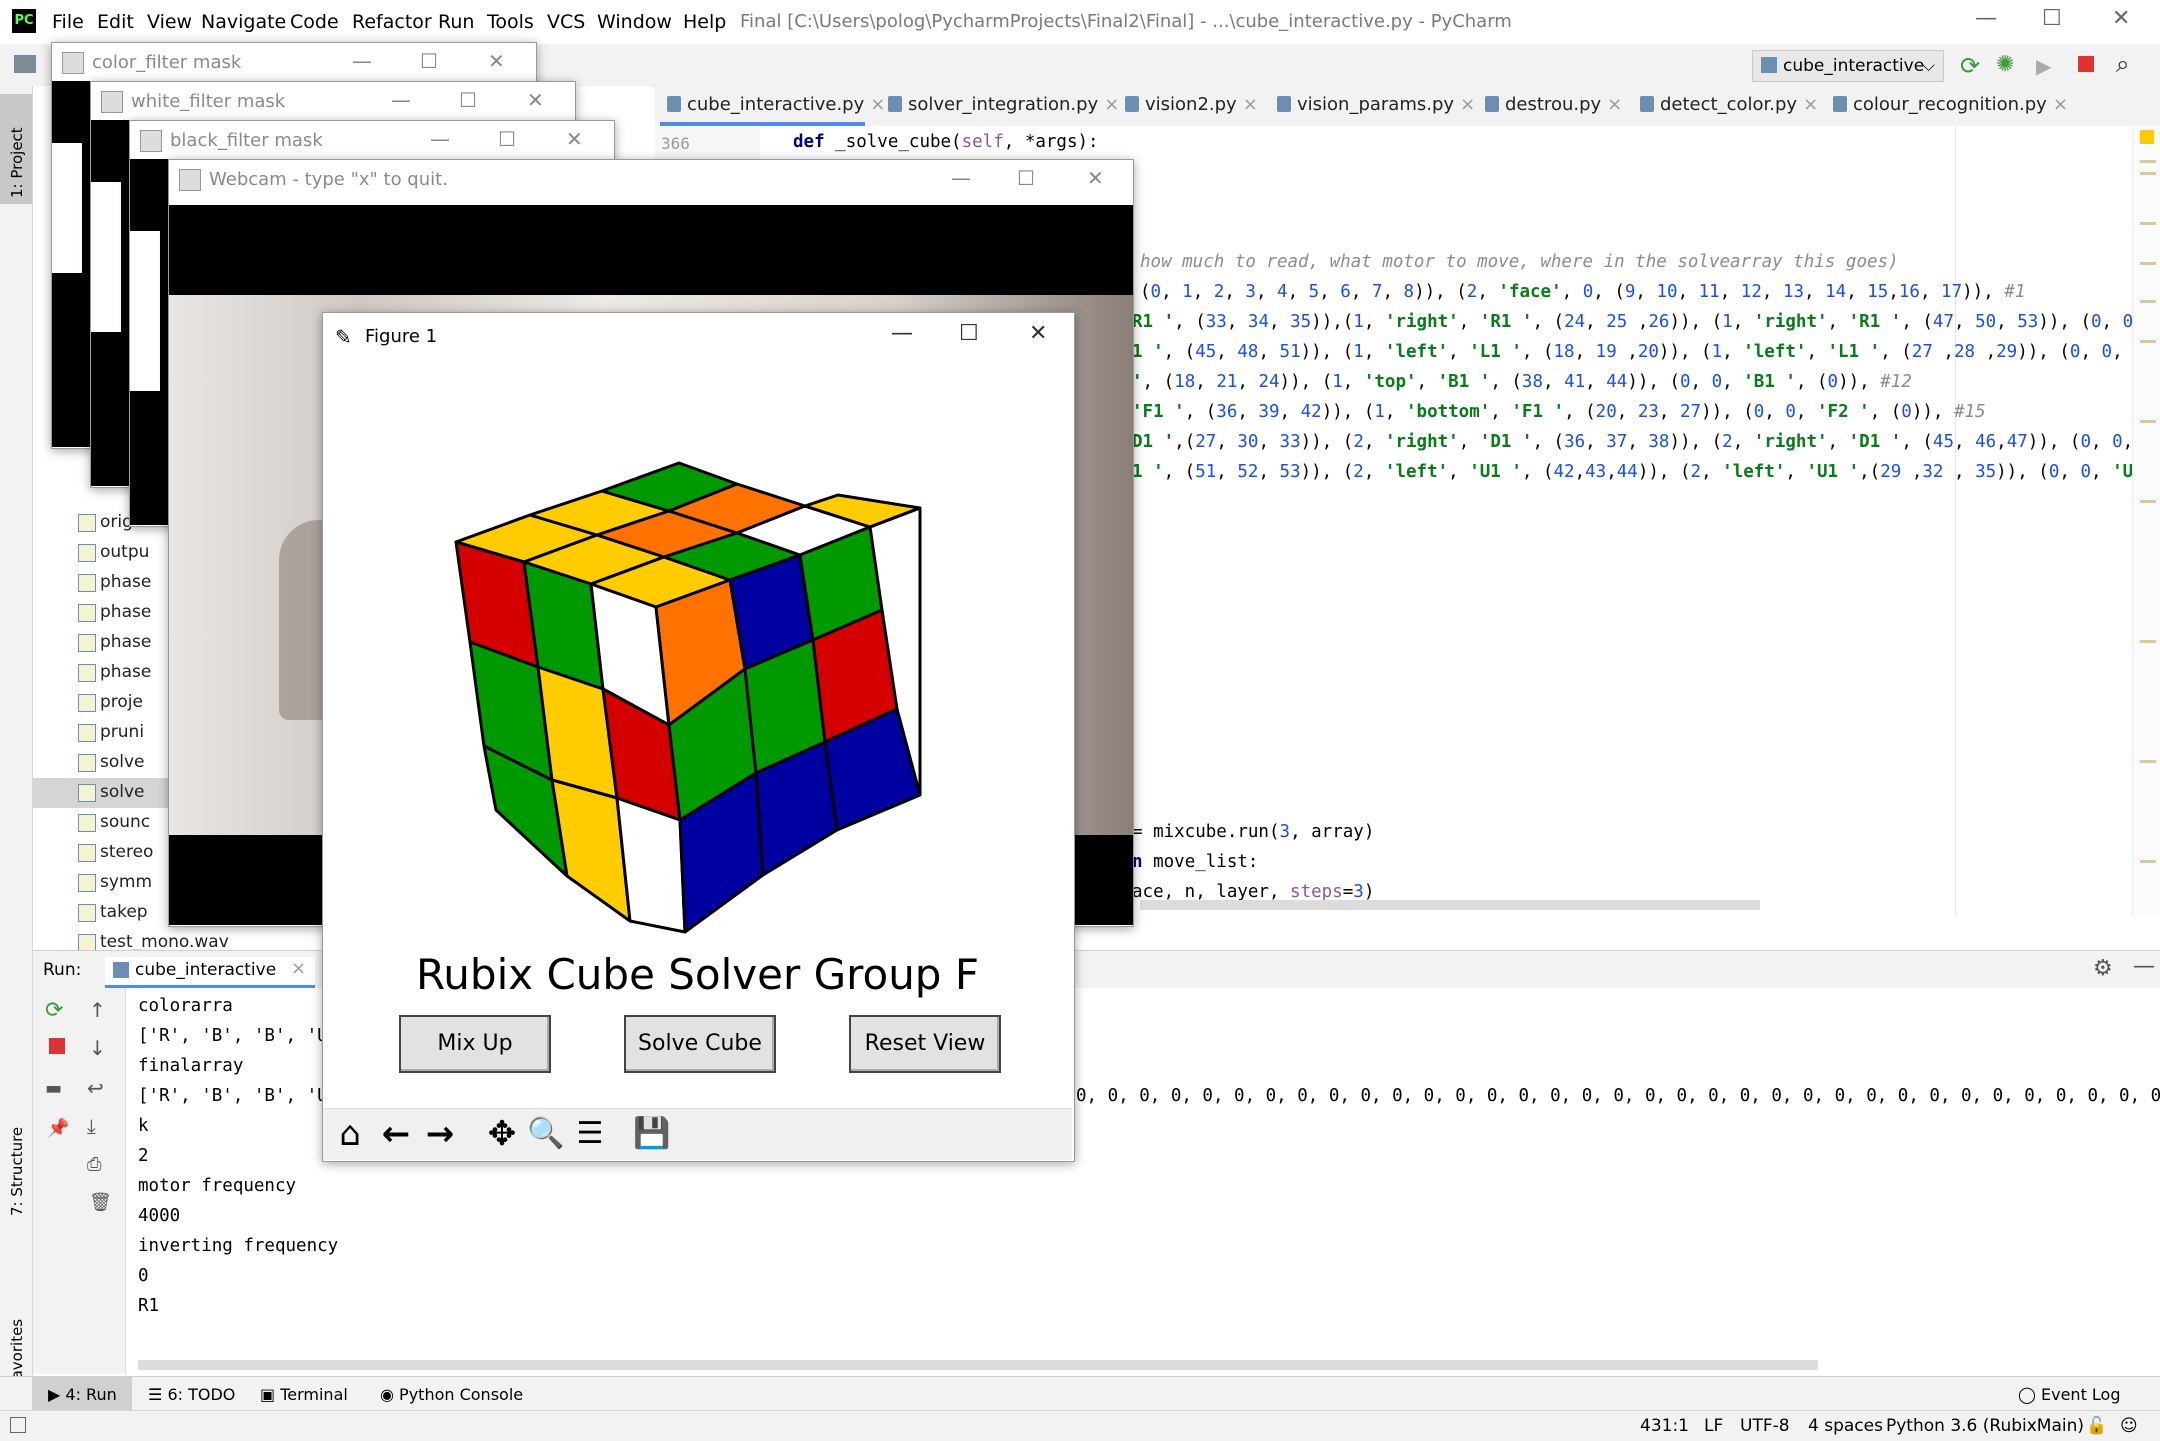  Describe the element at coordinates (115, 882) in the screenshot. I see `tree-item: symm` at that location.